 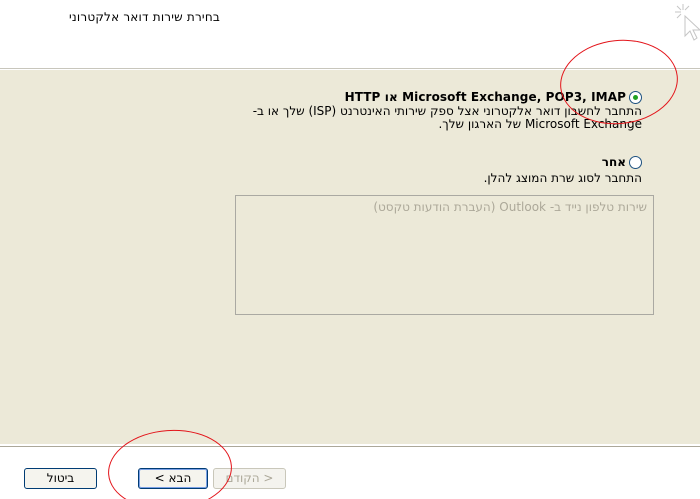 I want to click on page-title: בחירת שירות דואר אלקטרוני, so click(x=144, y=17).